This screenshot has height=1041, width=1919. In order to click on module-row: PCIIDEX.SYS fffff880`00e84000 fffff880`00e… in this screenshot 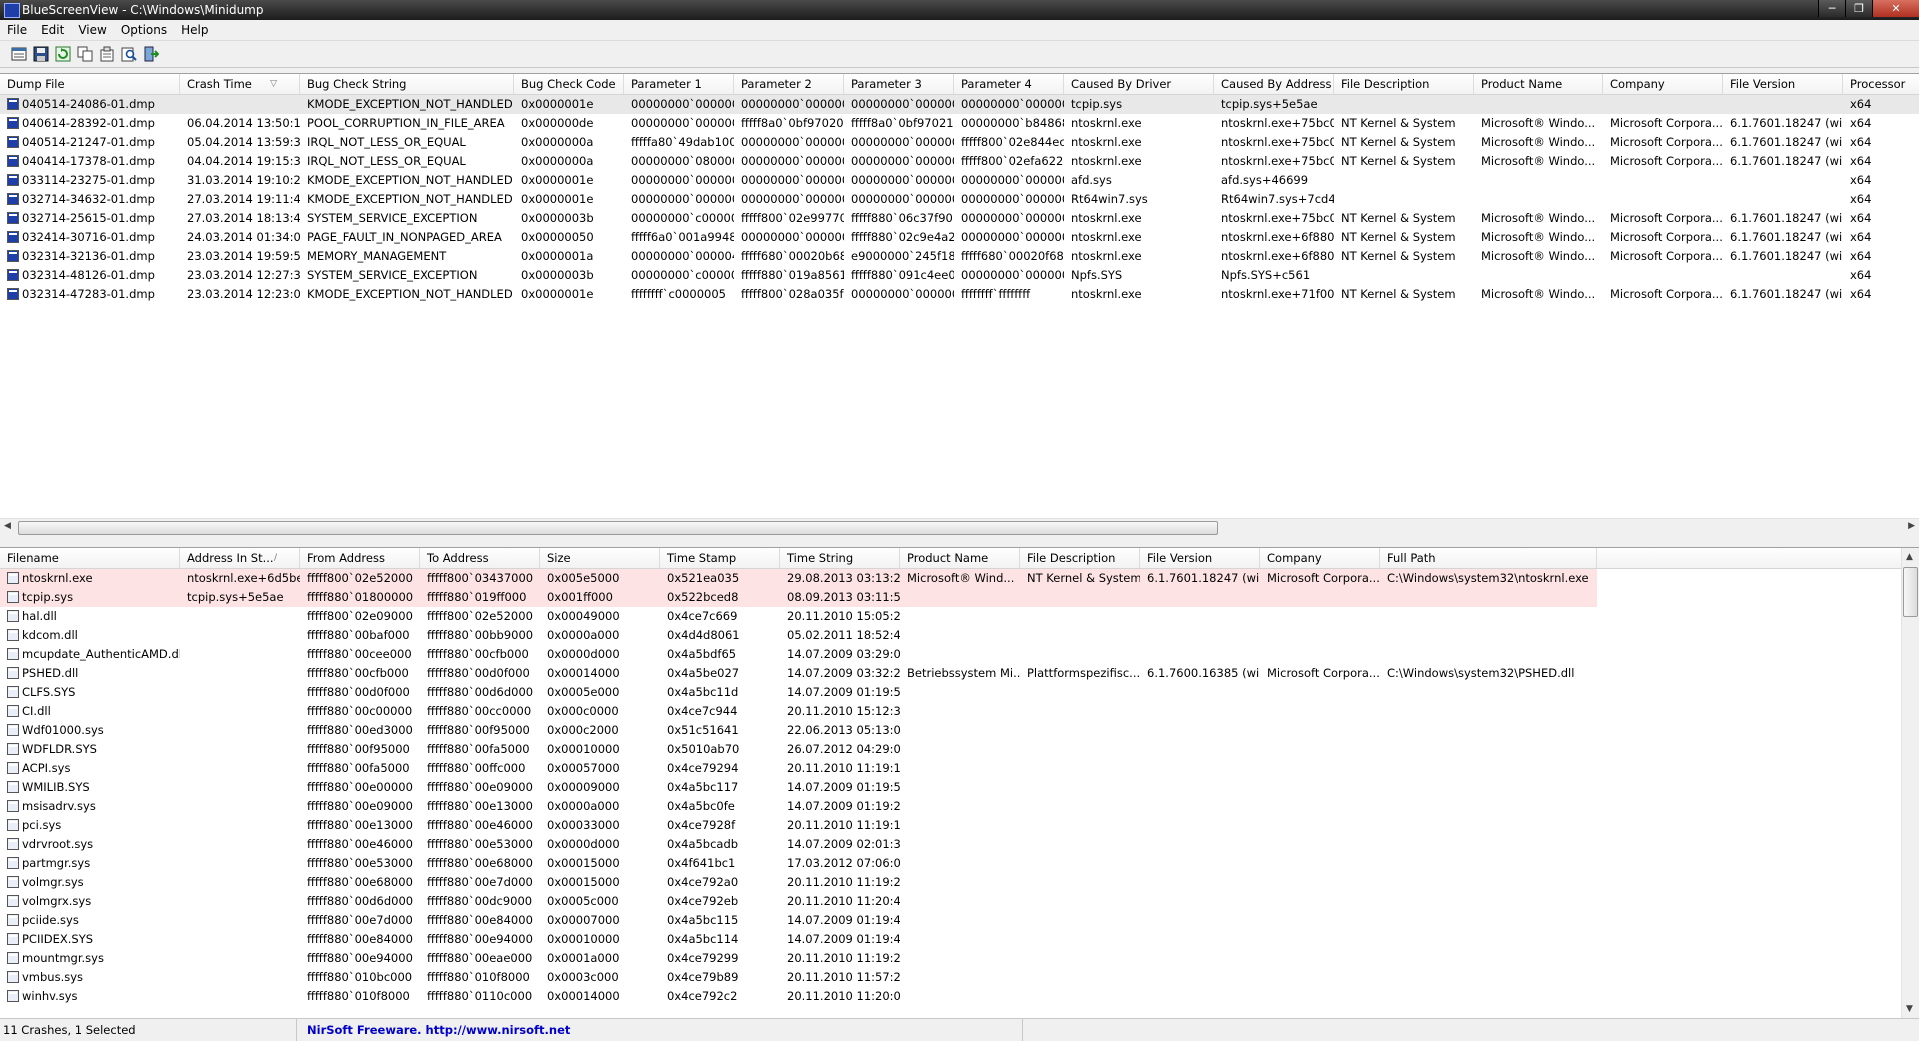, I will do `click(959, 939)`.